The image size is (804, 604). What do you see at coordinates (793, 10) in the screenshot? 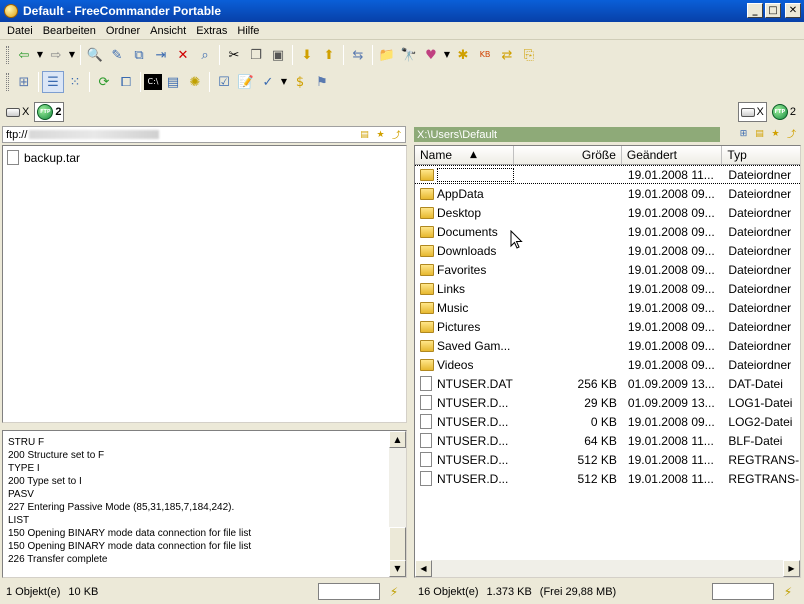
I see `close-button: ✕` at bounding box center [793, 10].